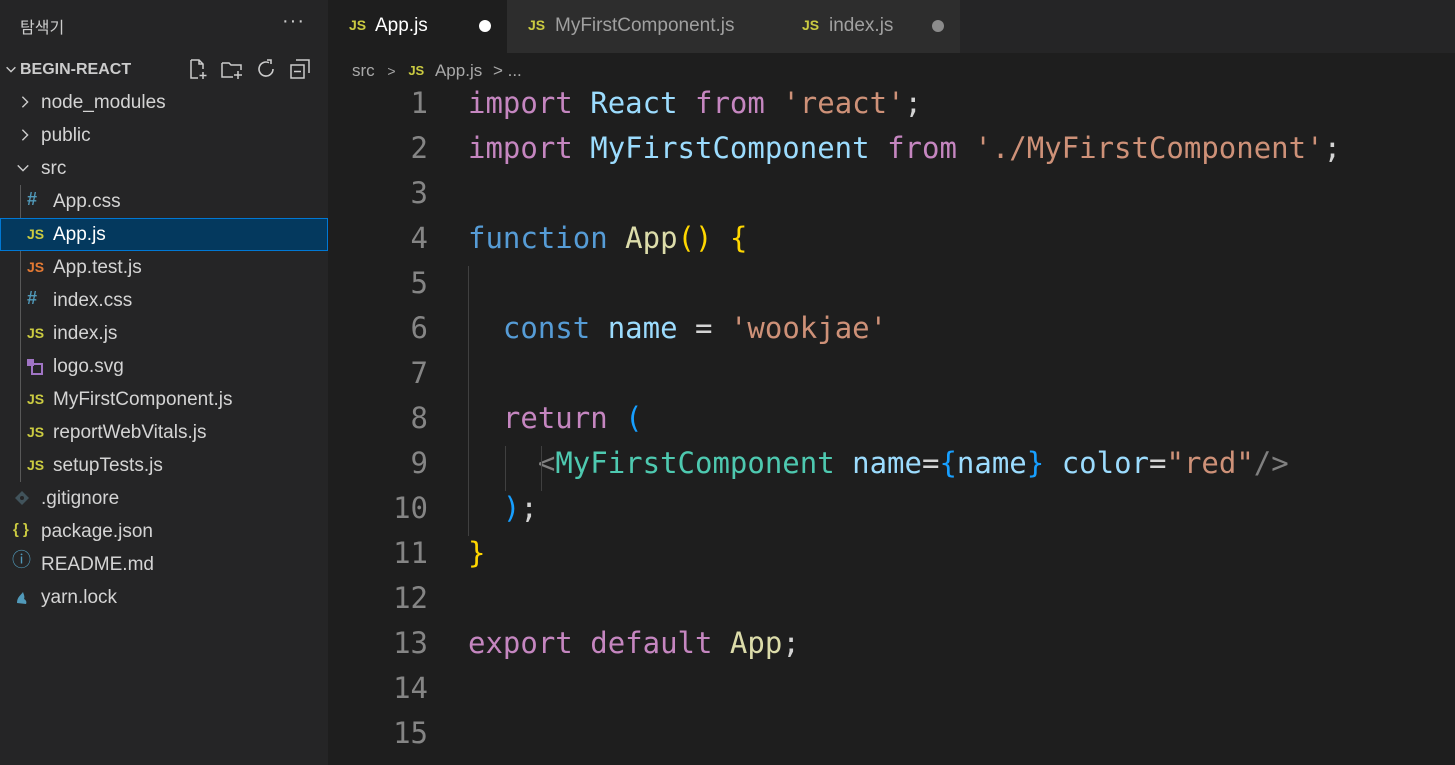  What do you see at coordinates (363, 71) in the screenshot?
I see `breadcrumb-folder: src` at bounding box center [363, 71].